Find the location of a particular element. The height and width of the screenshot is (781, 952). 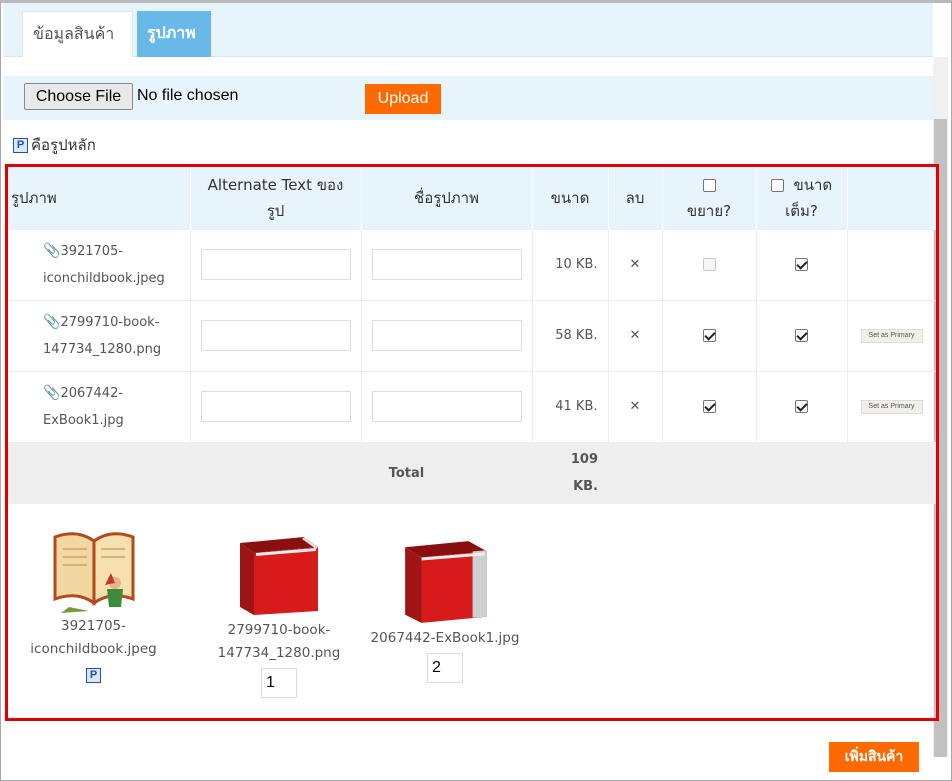

tab-images: รูปภาพ is located at coordinates (174, 34).